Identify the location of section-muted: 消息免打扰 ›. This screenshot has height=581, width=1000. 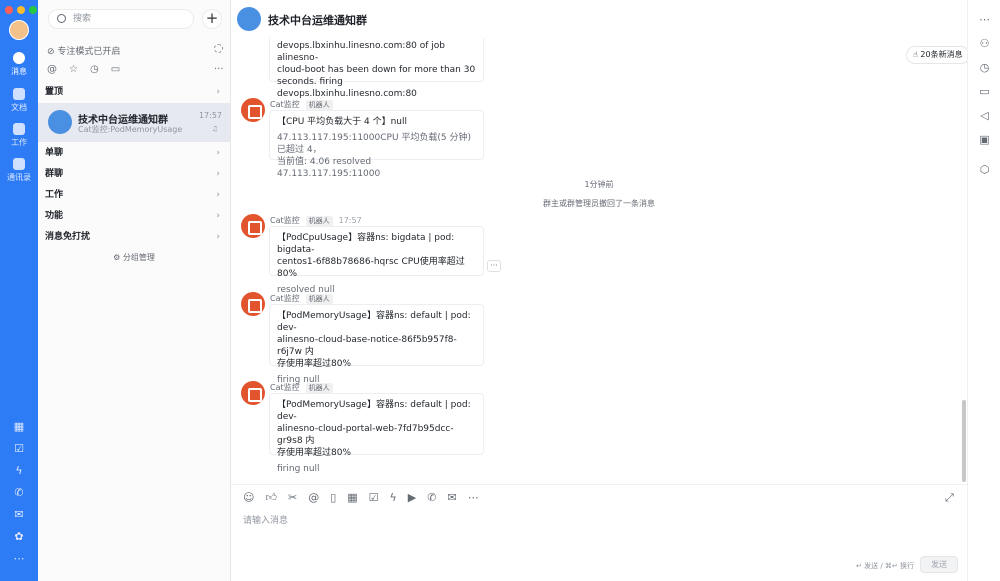
(134, 237).